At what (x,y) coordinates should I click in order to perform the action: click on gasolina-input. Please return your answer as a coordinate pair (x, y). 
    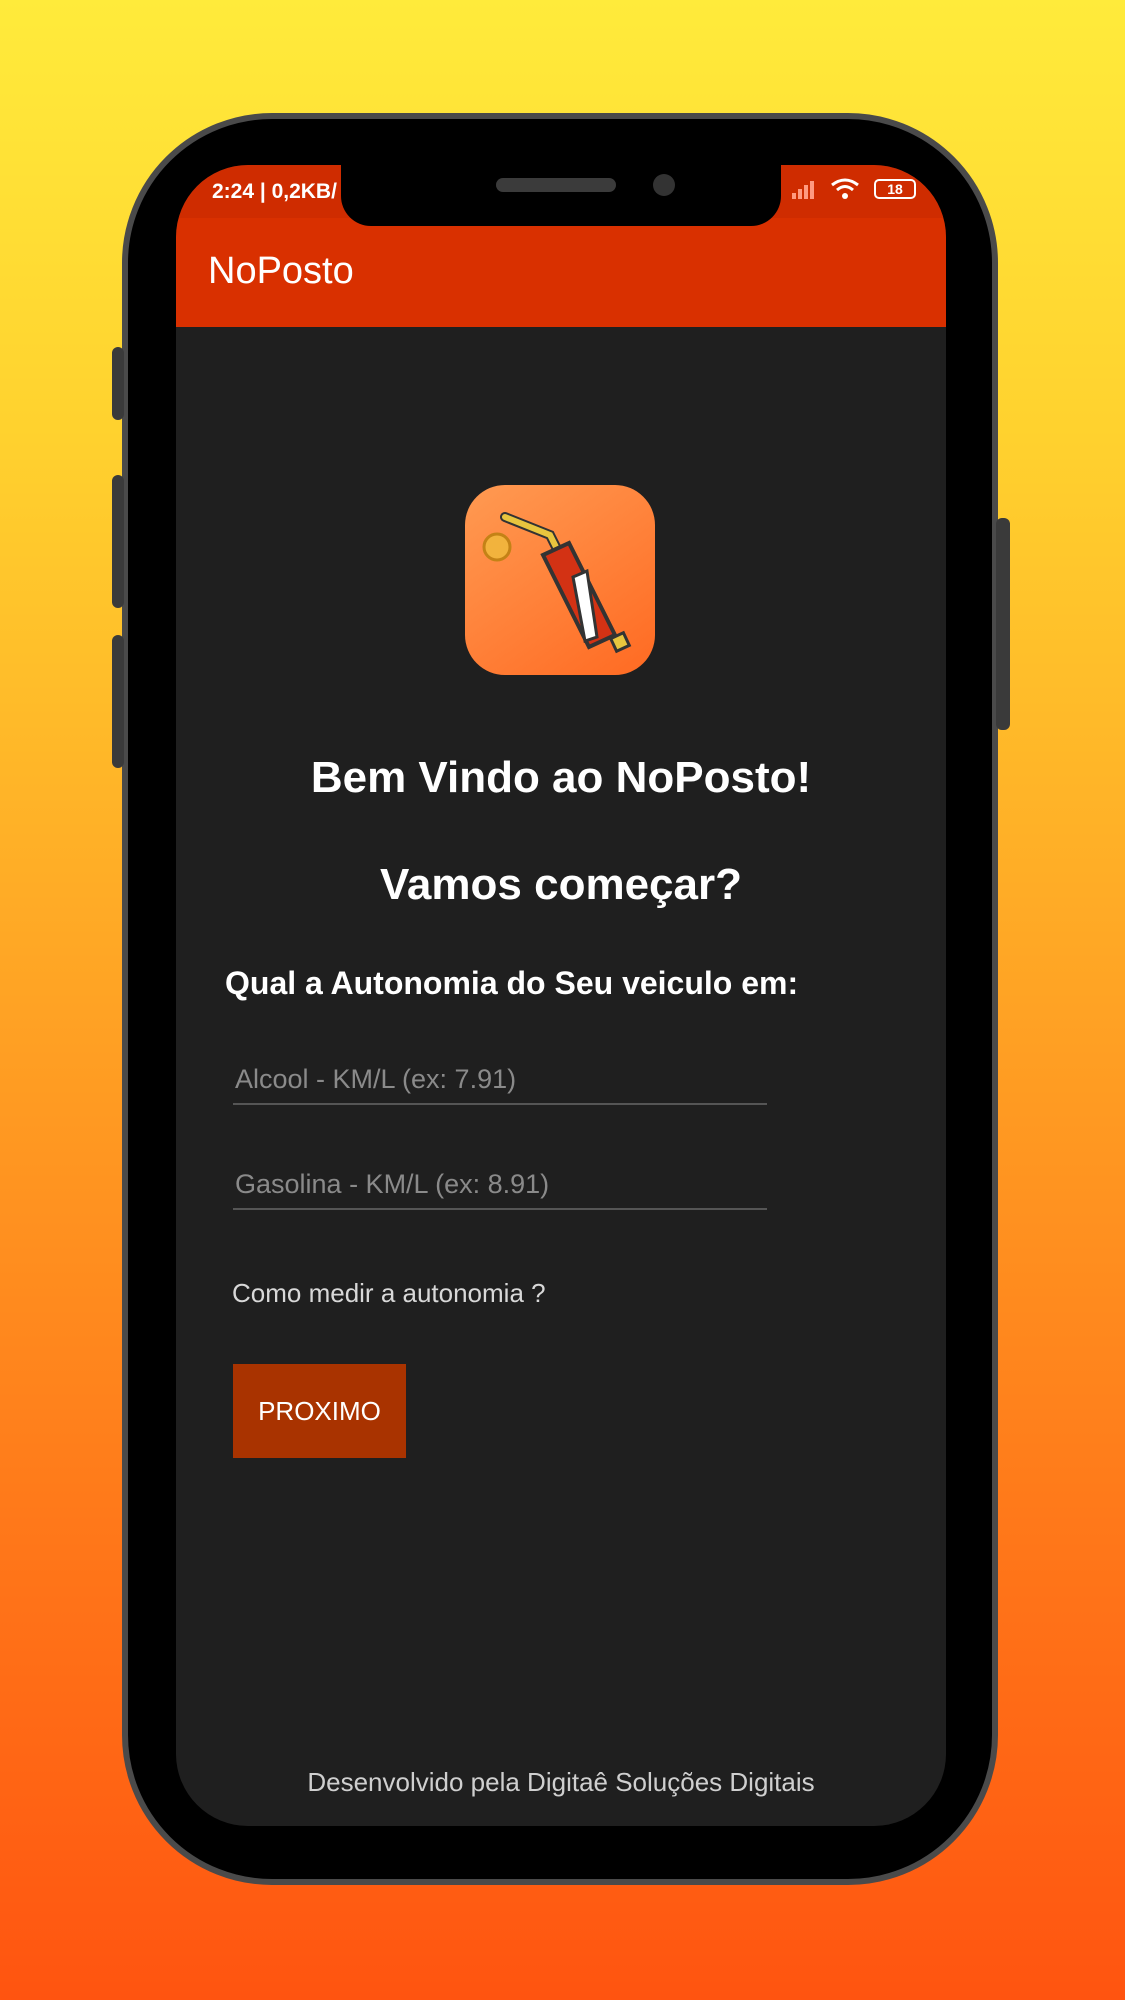
    Looking at the image, I should click on (500, 1185).